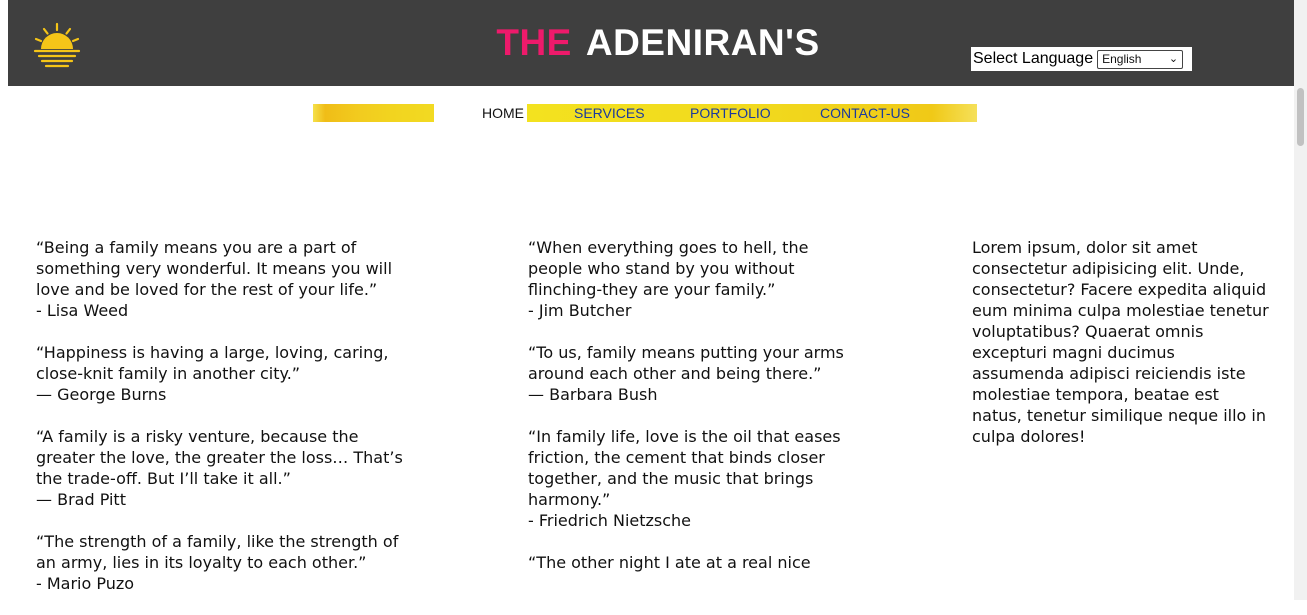 The width and height of the screenshot is (1307, 615). I want to click on quote-text: “The other night I ate at a real nice, so click(669, 562).